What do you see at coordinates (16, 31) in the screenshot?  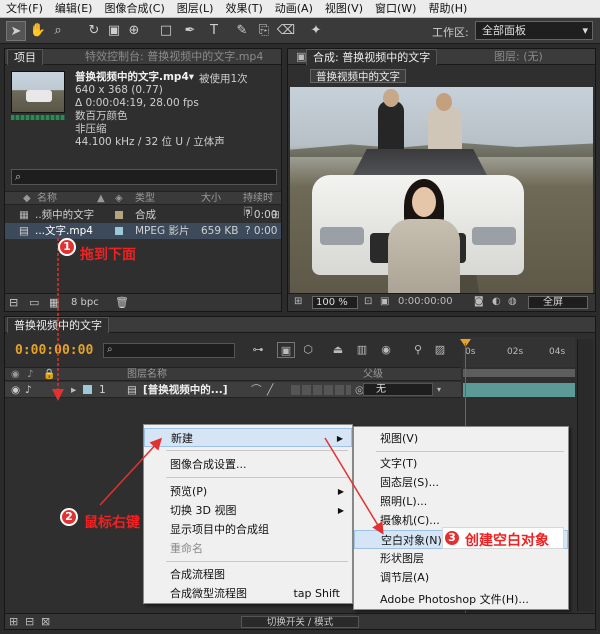 I see `selection-tool-icon: ➤` at bounding box center [16, 31].